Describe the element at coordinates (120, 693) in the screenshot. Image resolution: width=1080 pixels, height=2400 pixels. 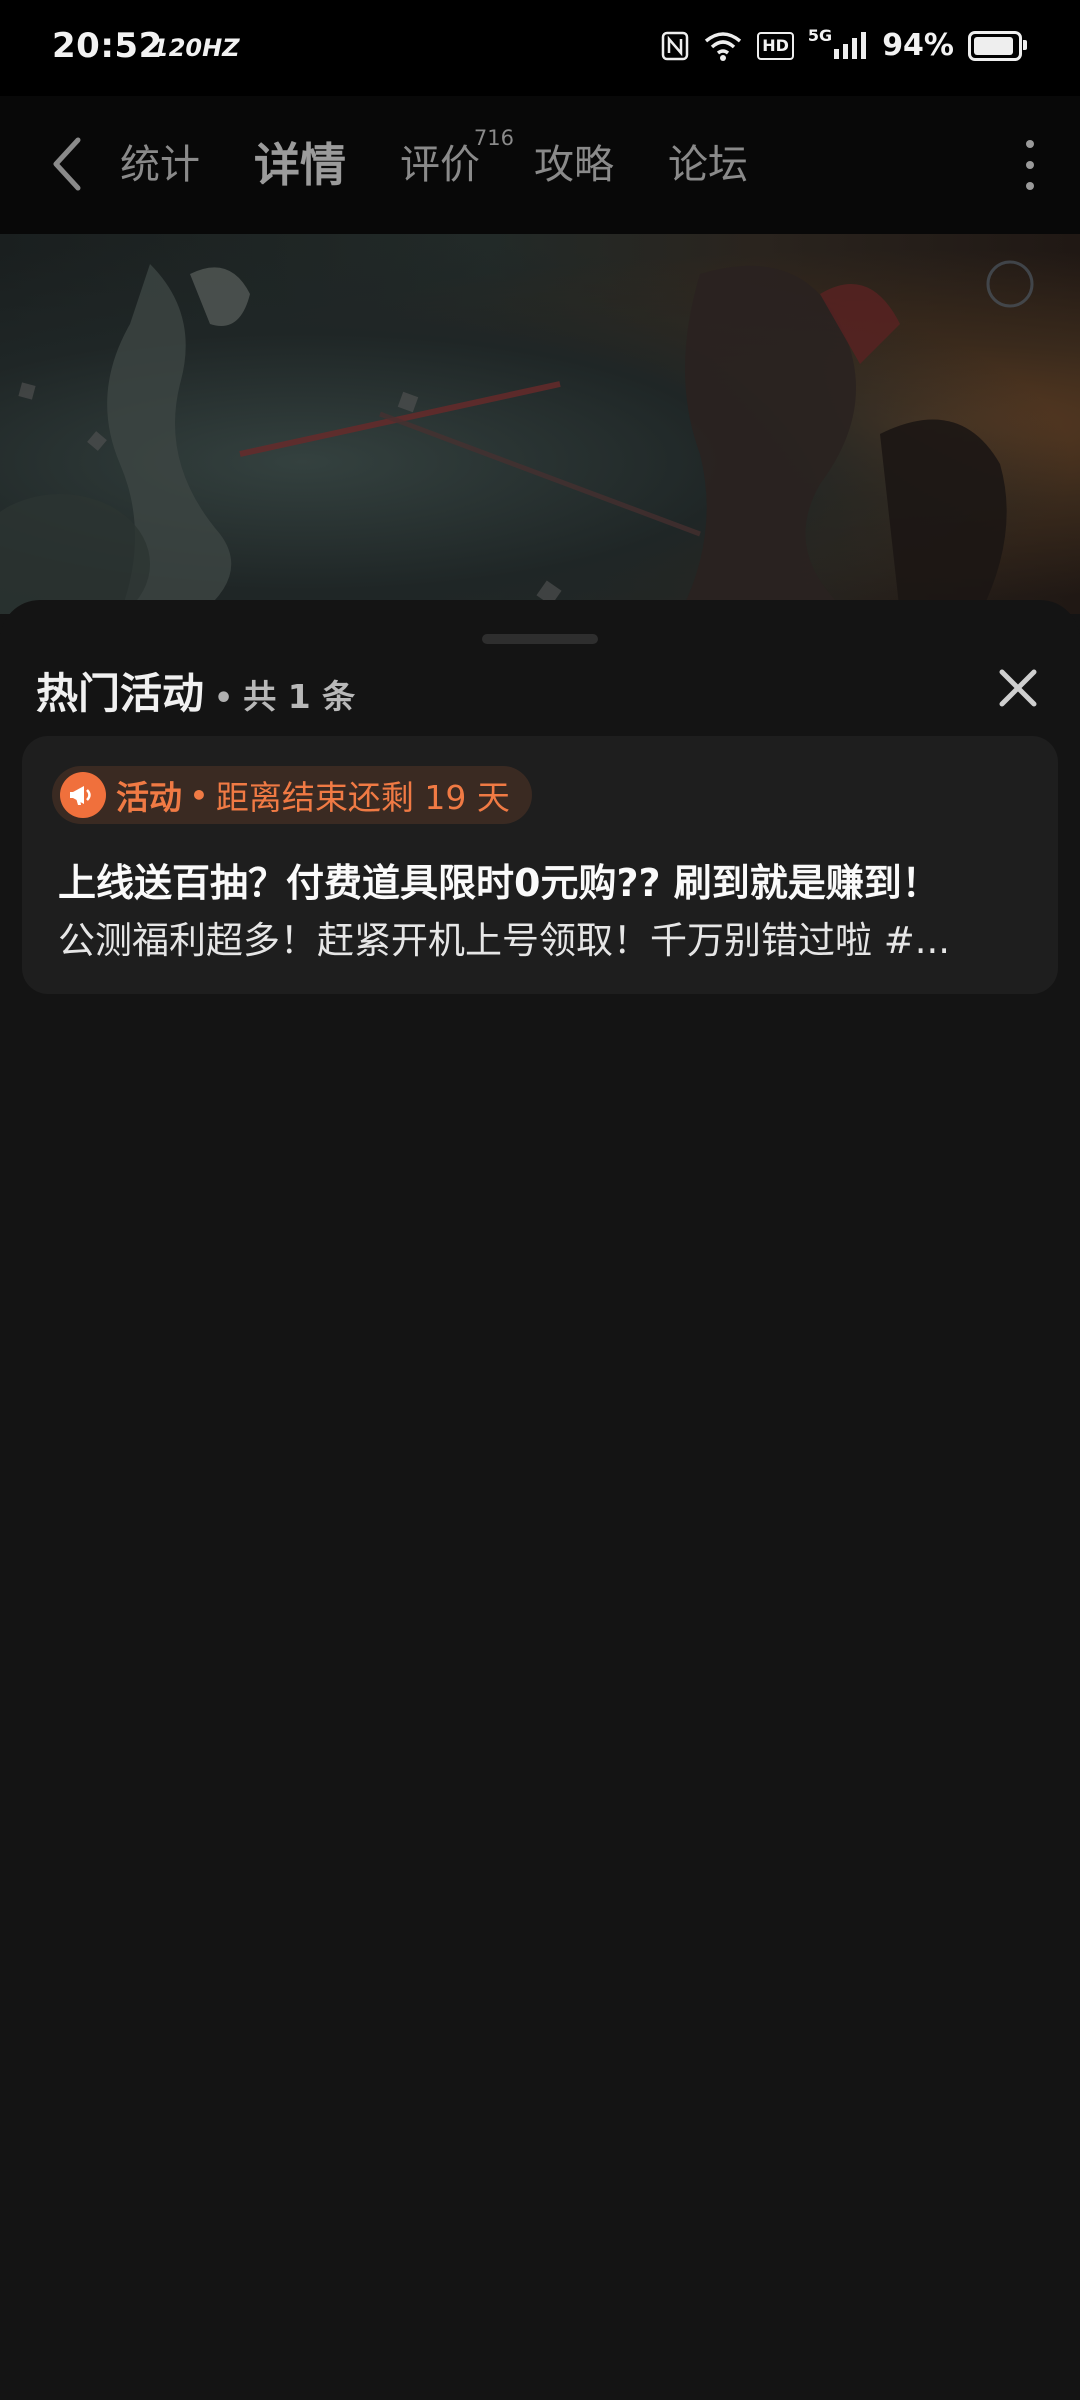
I see `sheet-title: 热门活动` at that location.